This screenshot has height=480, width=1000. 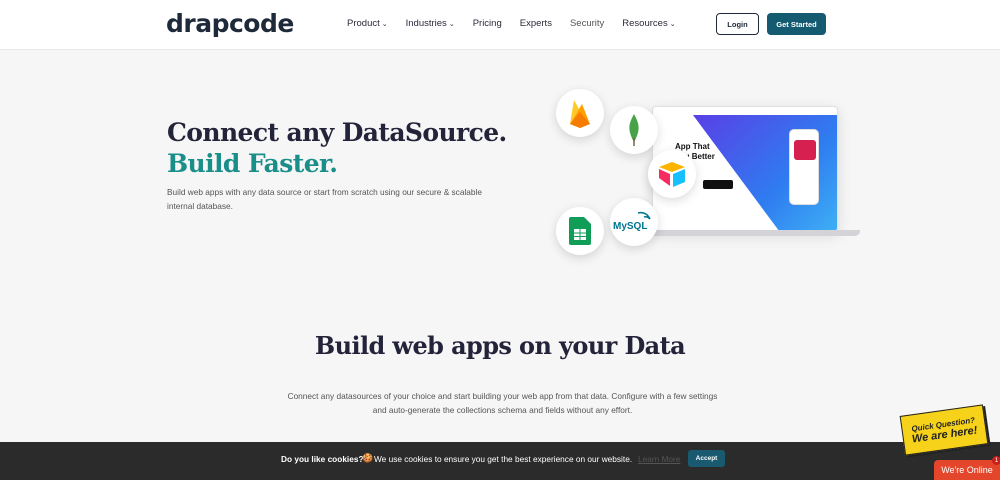 What do you see at coordinates (804, 167) in the screenshot?
I see `mockup-phone` at bounding box center [804, 167].